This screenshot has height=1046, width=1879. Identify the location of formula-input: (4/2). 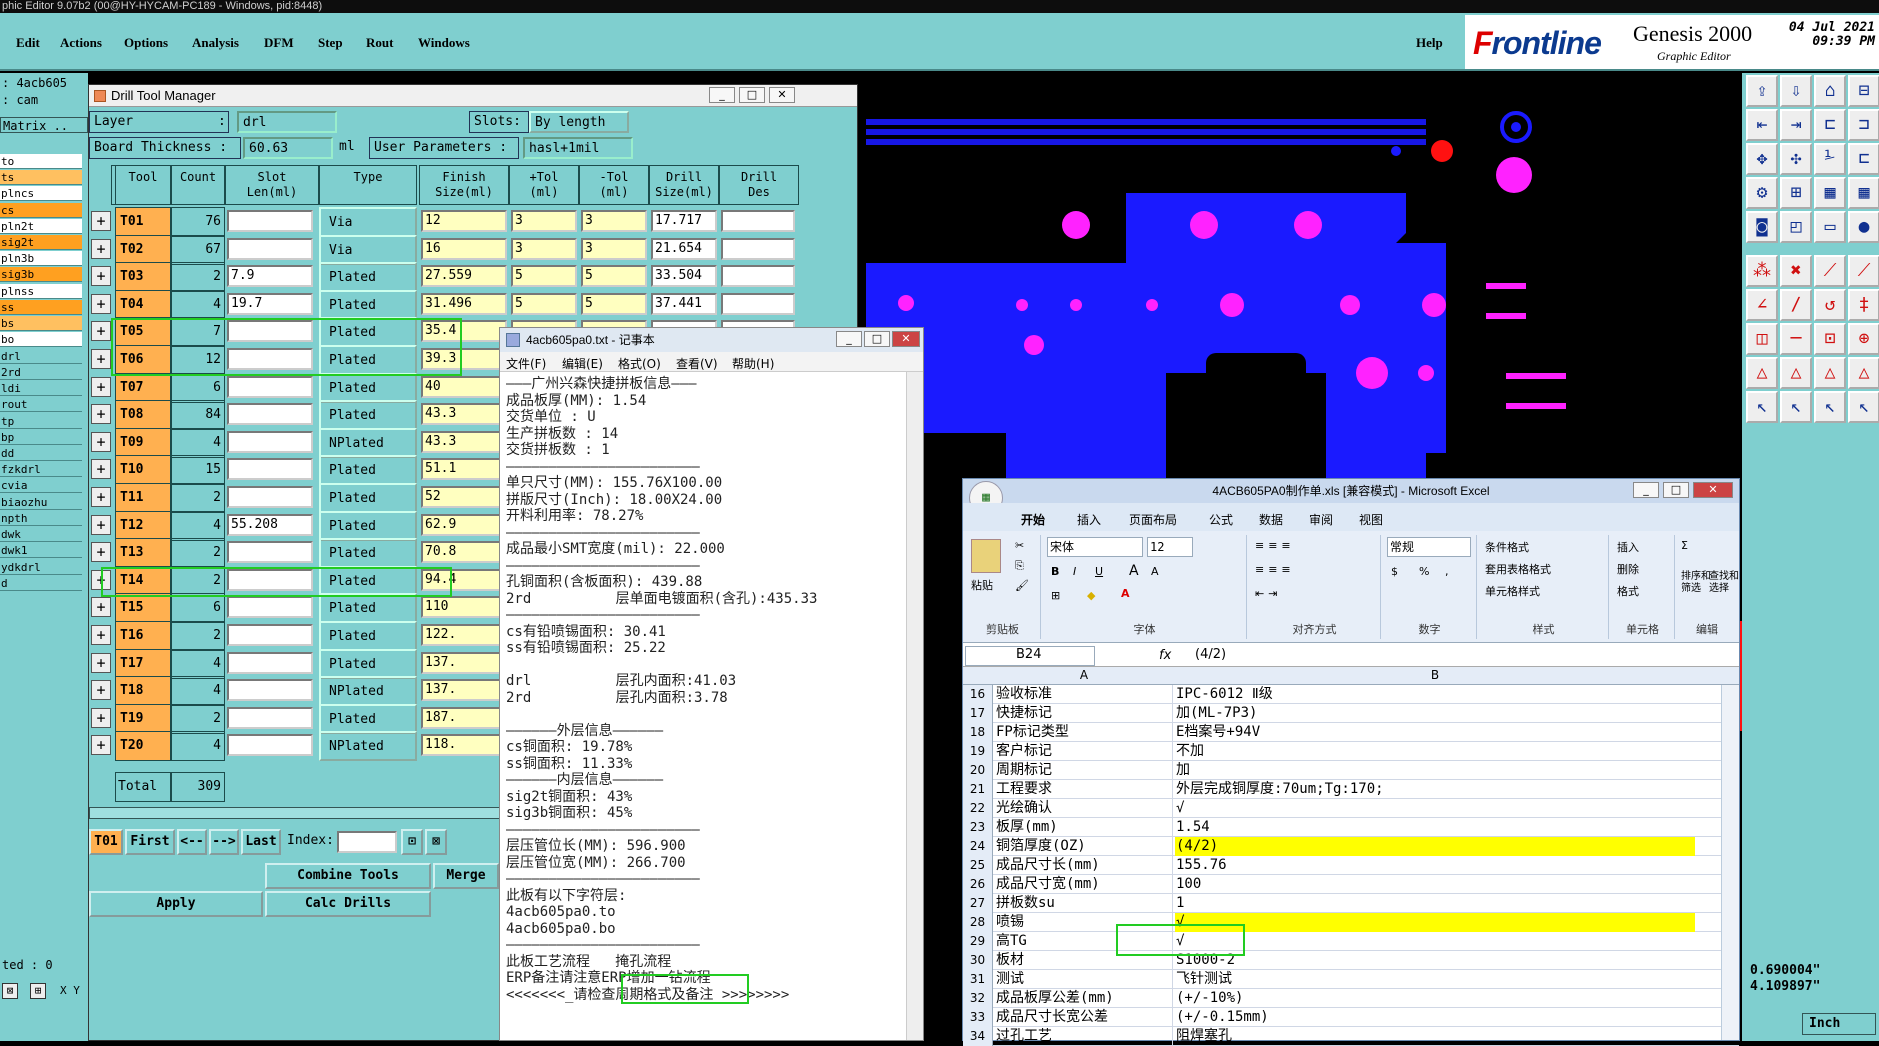
(1210, 654).